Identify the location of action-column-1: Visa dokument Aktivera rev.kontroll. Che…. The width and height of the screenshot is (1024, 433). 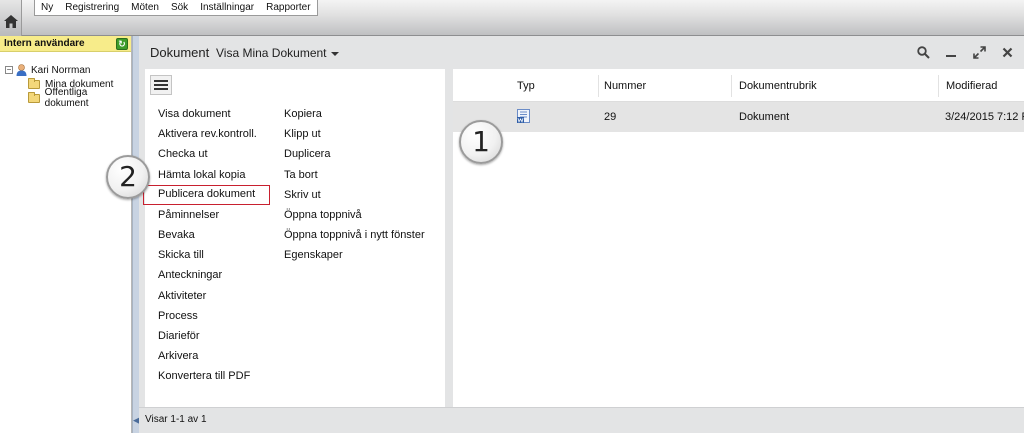
(206, 245).